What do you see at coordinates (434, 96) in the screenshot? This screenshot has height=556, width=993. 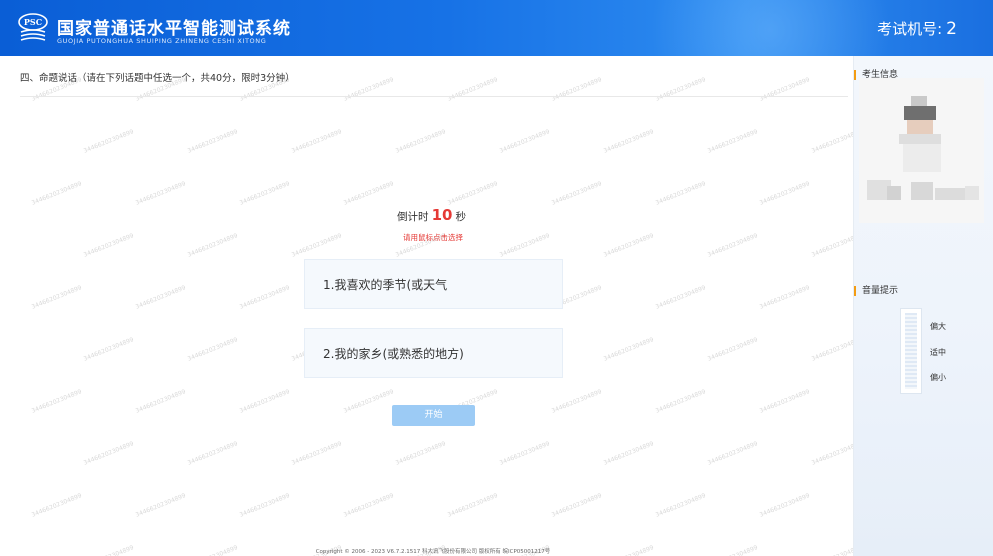 I see `section-divider` at bounding box center [434, 96].